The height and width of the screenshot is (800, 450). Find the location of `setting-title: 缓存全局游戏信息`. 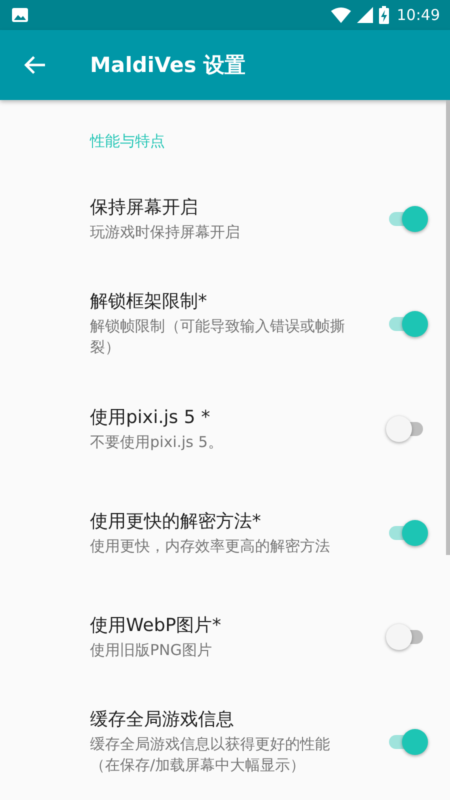

setting-title: 缓存全局游戏信息 is located at coordinates (162, 720).